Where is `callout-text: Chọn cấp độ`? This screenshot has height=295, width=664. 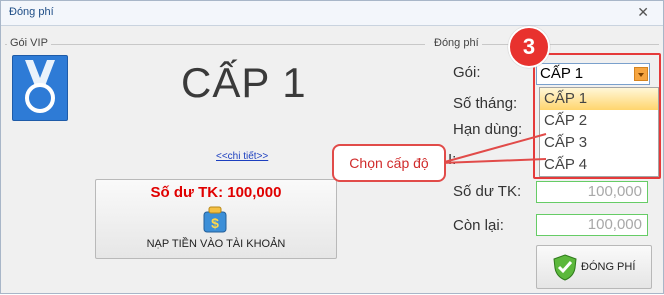 callout-text: Chọn cấp độ is located at coordinates (389, 163).